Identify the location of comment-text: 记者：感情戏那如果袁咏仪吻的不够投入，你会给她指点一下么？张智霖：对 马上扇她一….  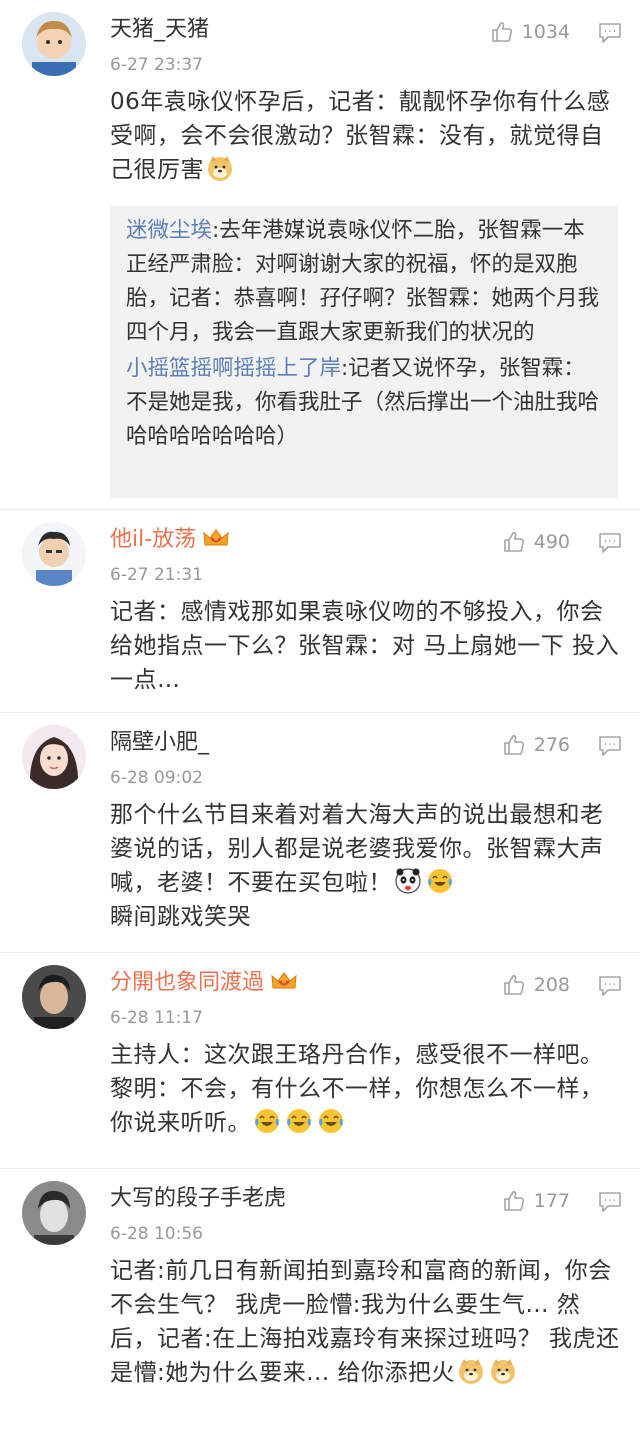
(365, 646).